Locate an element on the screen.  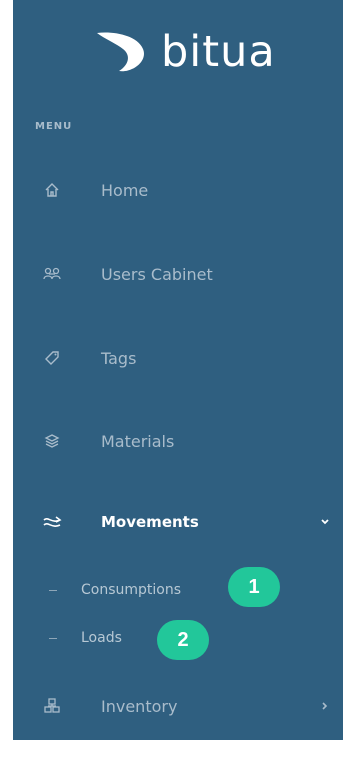
tag-icon is located at coordinates (52, 358).